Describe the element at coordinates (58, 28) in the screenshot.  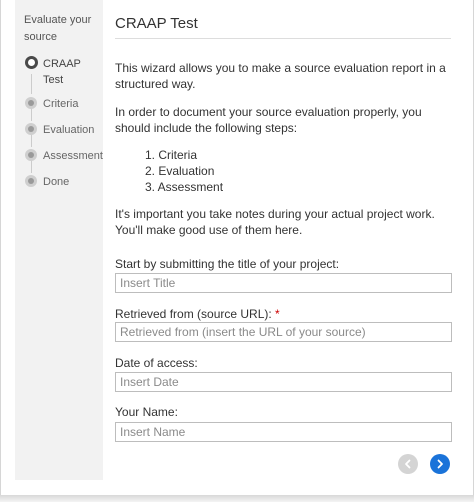
I see `sidebar-title: Evaluate your source` at that location.